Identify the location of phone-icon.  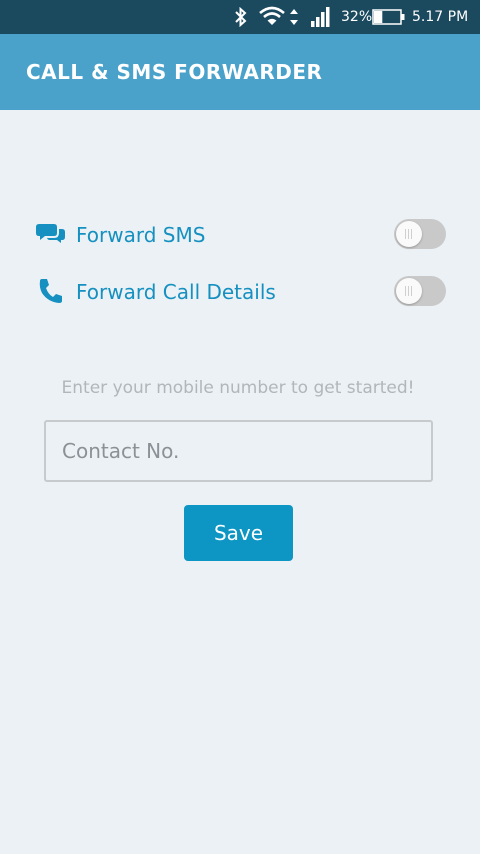
(50, 291).